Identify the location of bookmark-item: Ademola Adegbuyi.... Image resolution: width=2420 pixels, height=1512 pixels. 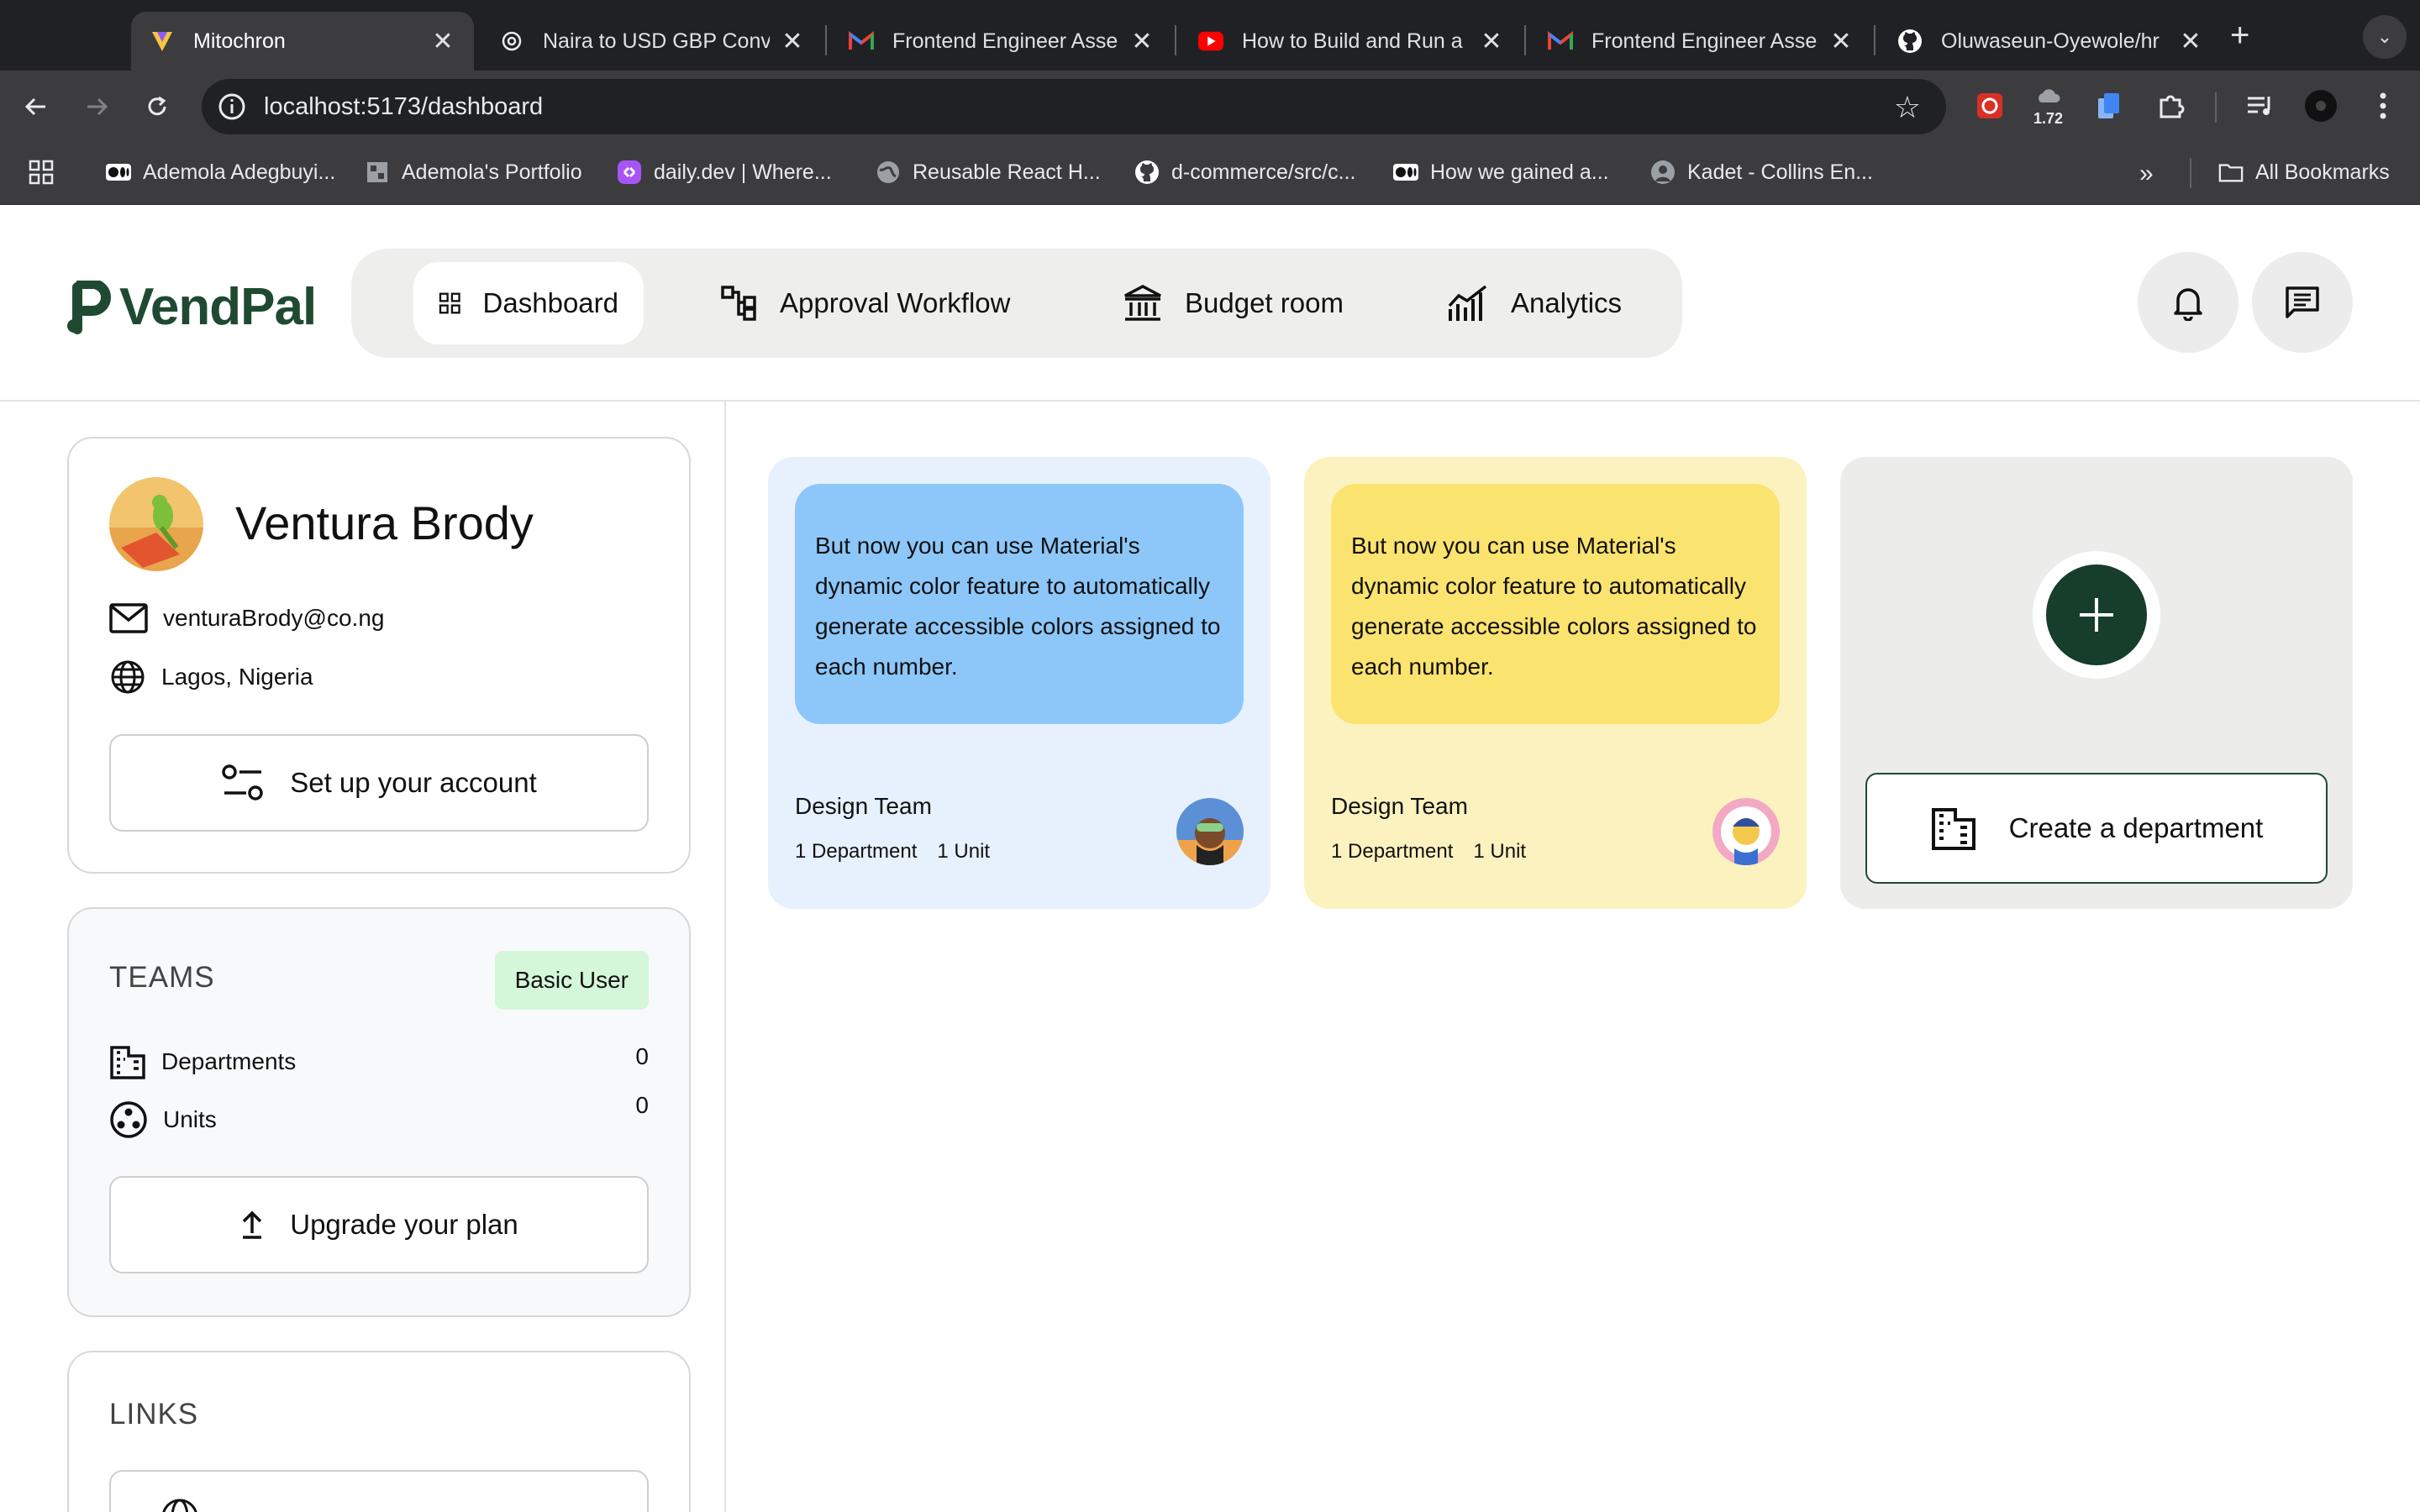
(220, 172).